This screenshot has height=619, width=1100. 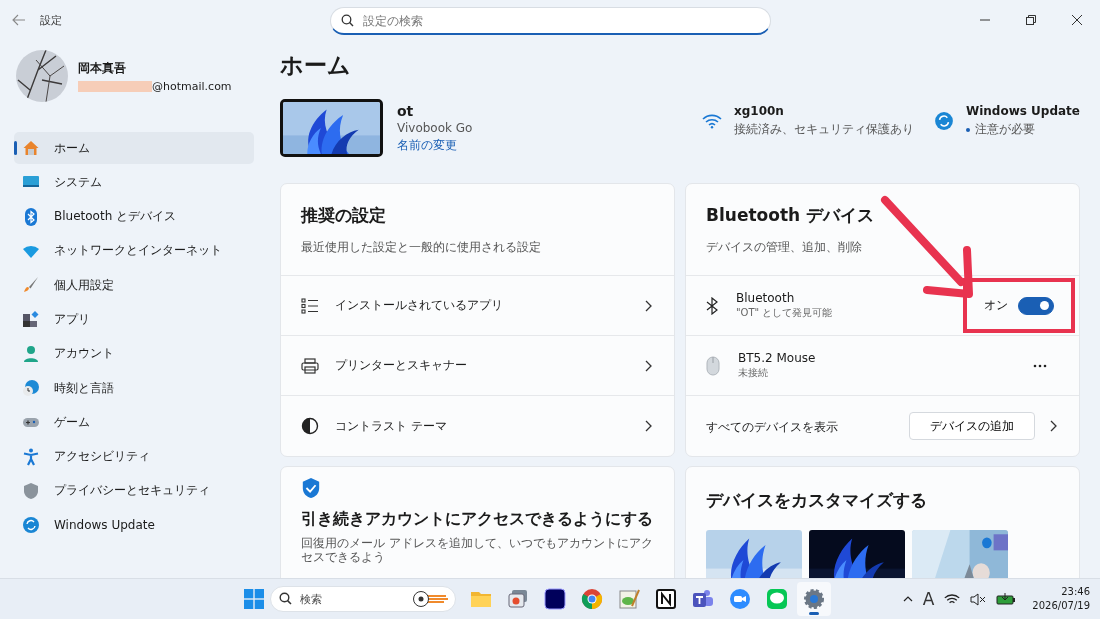 I want to click on card-title: デバイスをカスタマイズする, so click(x=817, y=500).